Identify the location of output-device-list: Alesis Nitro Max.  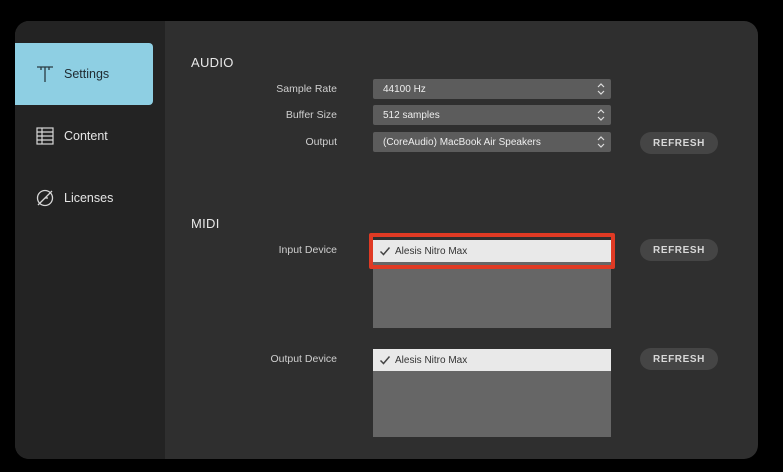
(492, 393).